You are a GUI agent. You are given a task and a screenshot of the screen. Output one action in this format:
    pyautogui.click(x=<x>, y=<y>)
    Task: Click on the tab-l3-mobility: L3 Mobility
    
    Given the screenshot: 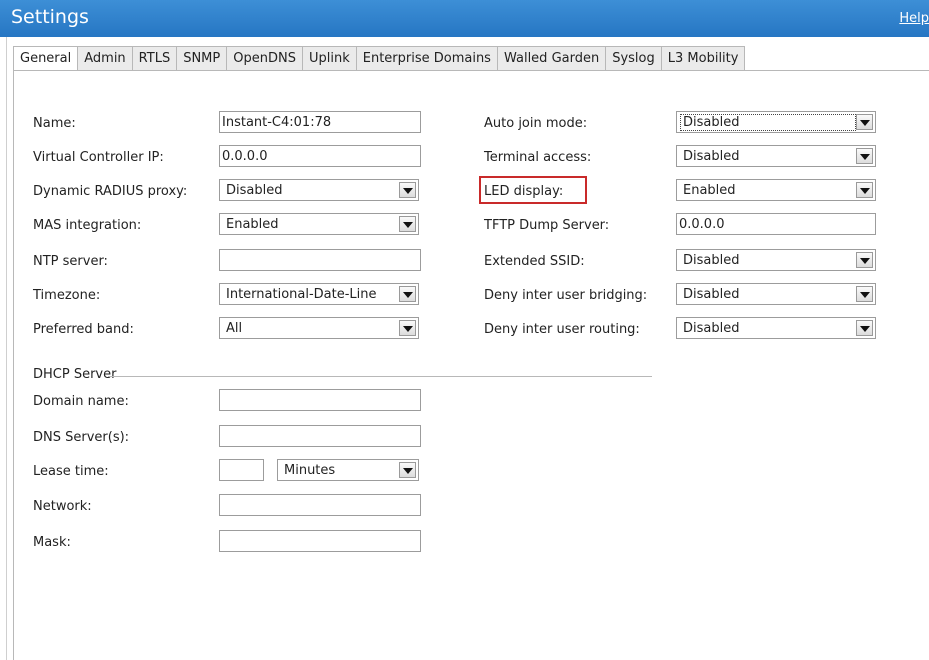 What is the action you would take?
    pyautogui.click(x=703, y=58)
    